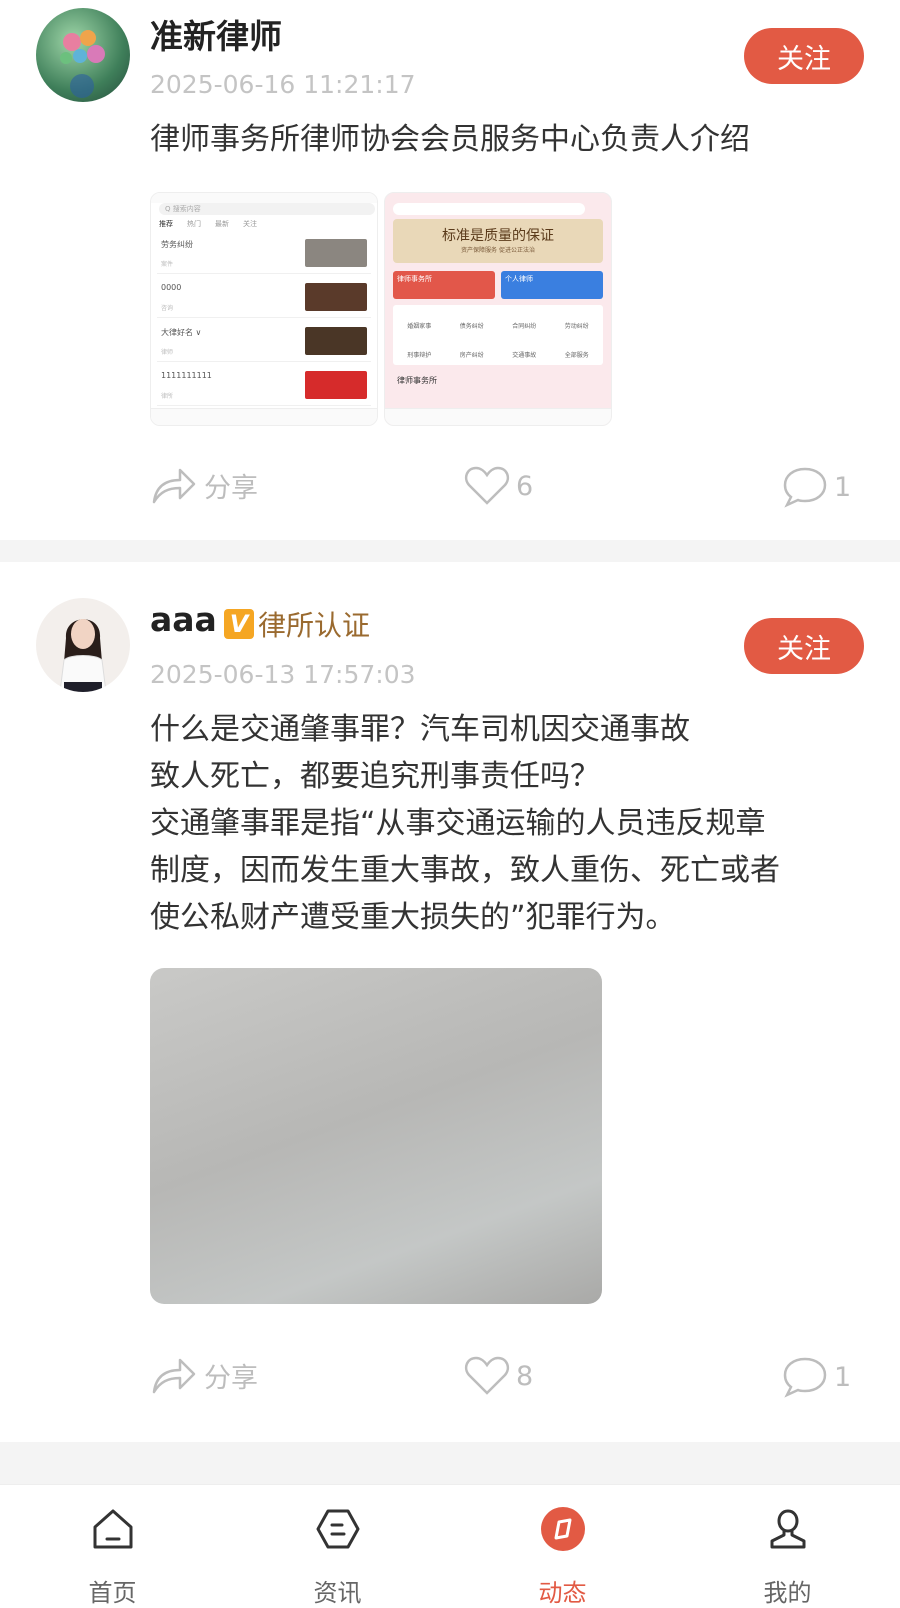 Image resolution: width=900 pixels, height=1608 pixels. What do you see at coordinates (525, 1376) in the screenshot?
I see `like-count: 8` at bounding box center [525, 1376].